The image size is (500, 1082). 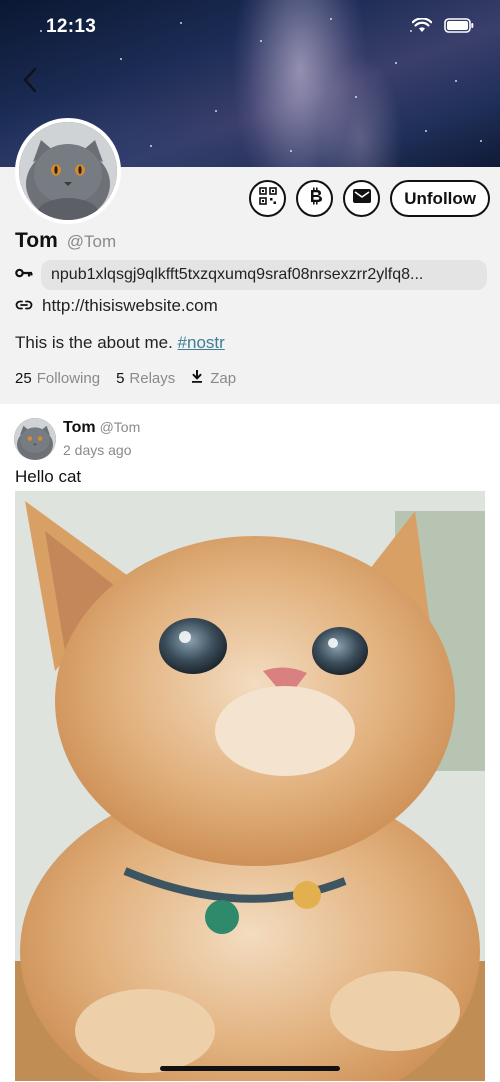 I want to click on profile-handle: @Tom, so click(x=91, y=241).